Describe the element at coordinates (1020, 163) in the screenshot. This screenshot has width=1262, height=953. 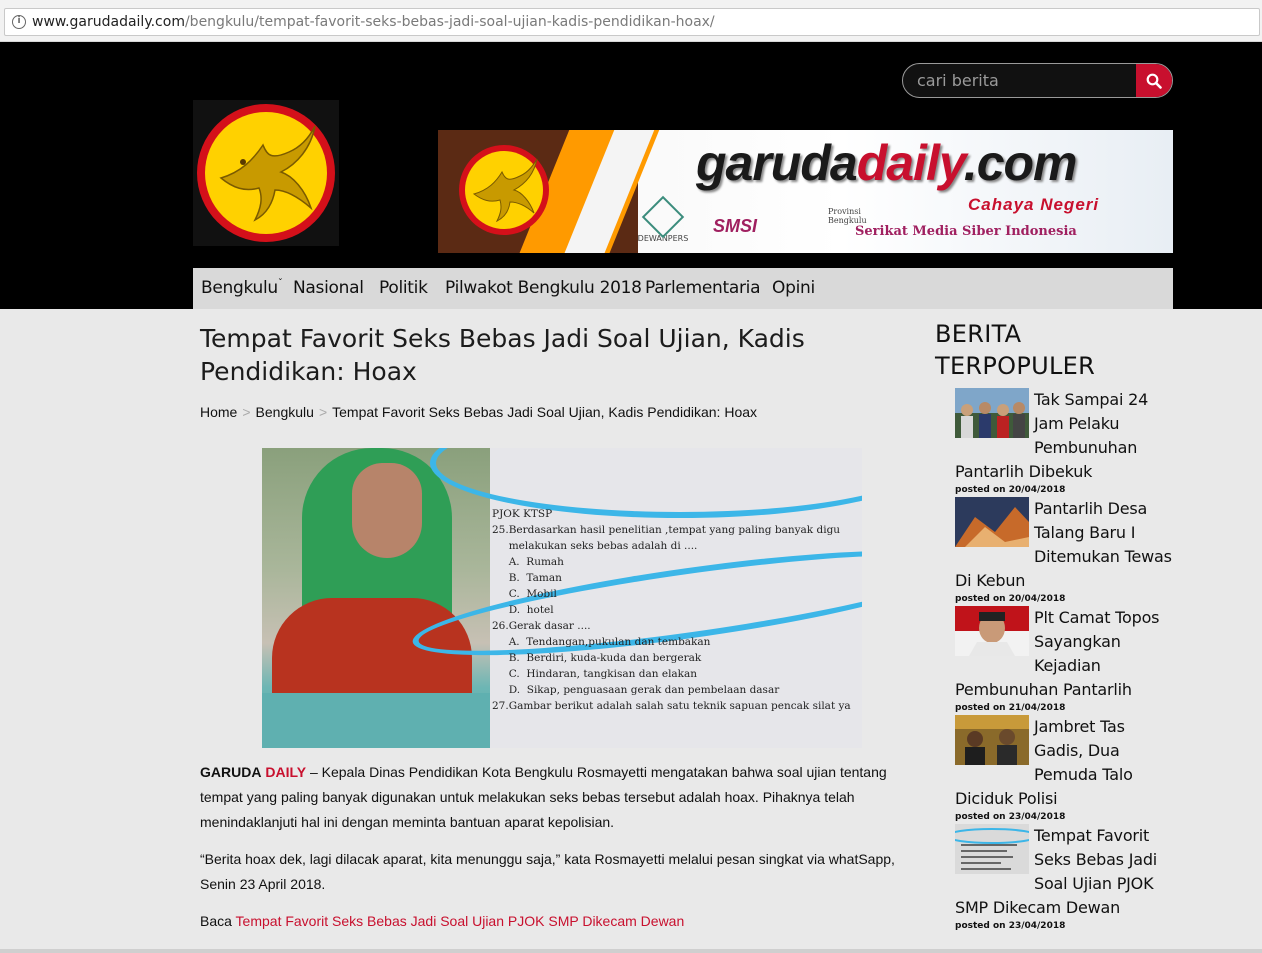
I see `banner-title-suffix: .com` at that location.